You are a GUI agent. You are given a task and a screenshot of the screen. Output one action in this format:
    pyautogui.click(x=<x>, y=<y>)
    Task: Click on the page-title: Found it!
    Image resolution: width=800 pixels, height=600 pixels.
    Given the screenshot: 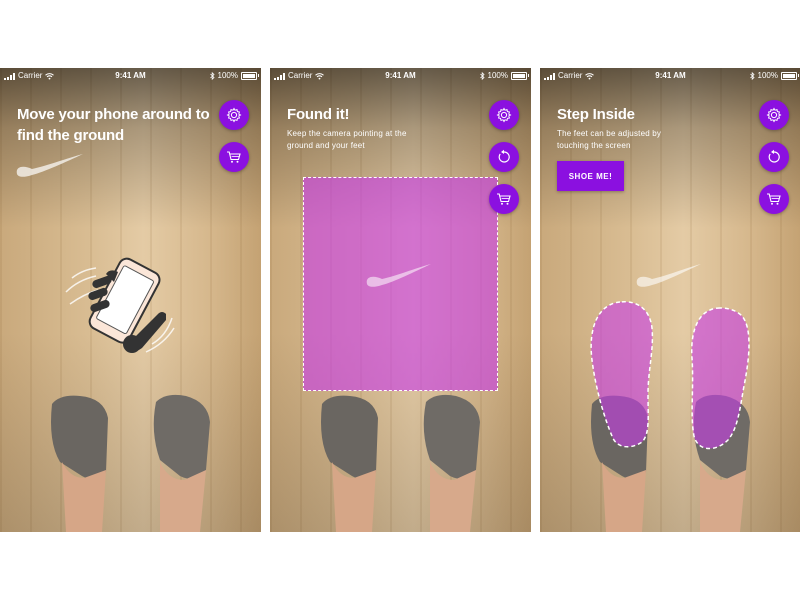 What is the action you would take?
    pyautogui.click(x=318, y=114)
    